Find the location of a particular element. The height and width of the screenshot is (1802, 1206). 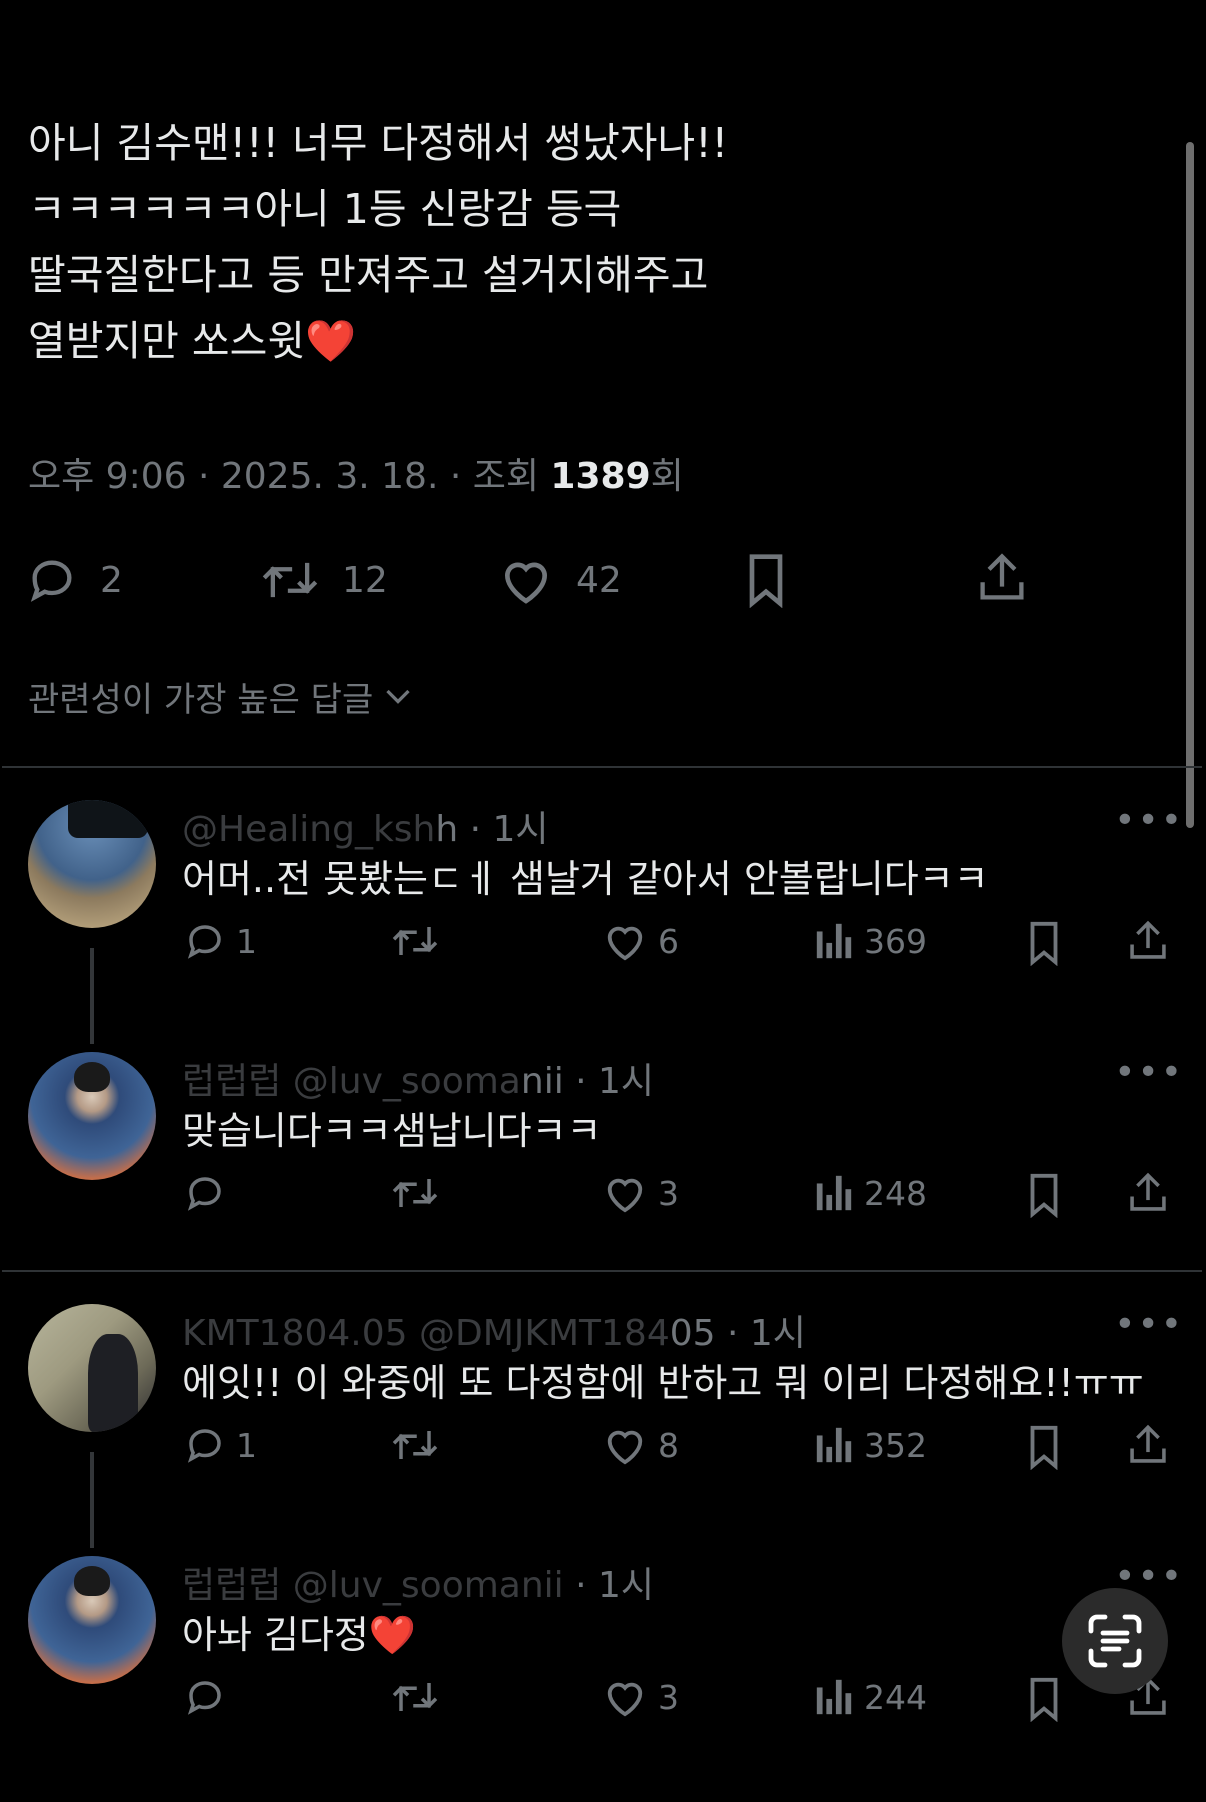

reply-actions: 3 244 is located at coordinates (602, 1704).